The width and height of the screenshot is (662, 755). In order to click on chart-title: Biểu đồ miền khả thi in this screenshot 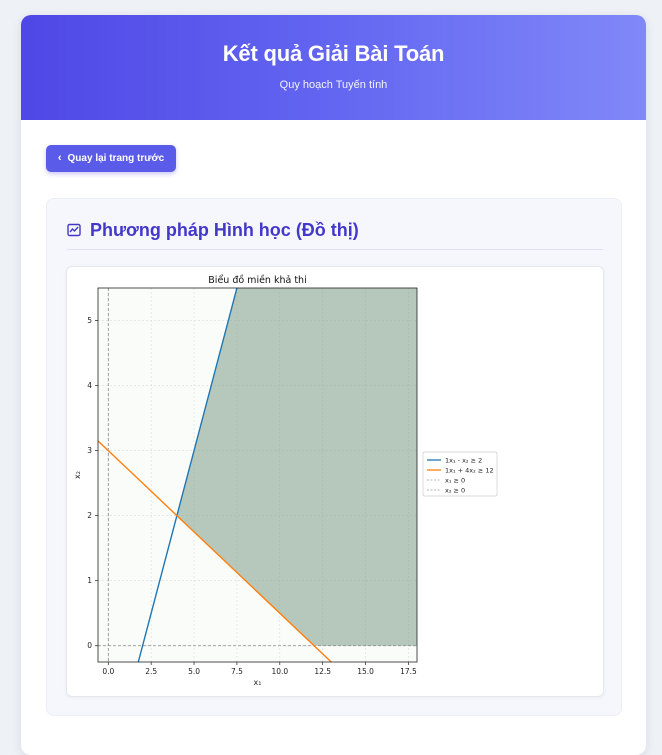, I will do `click(257, 280)`.